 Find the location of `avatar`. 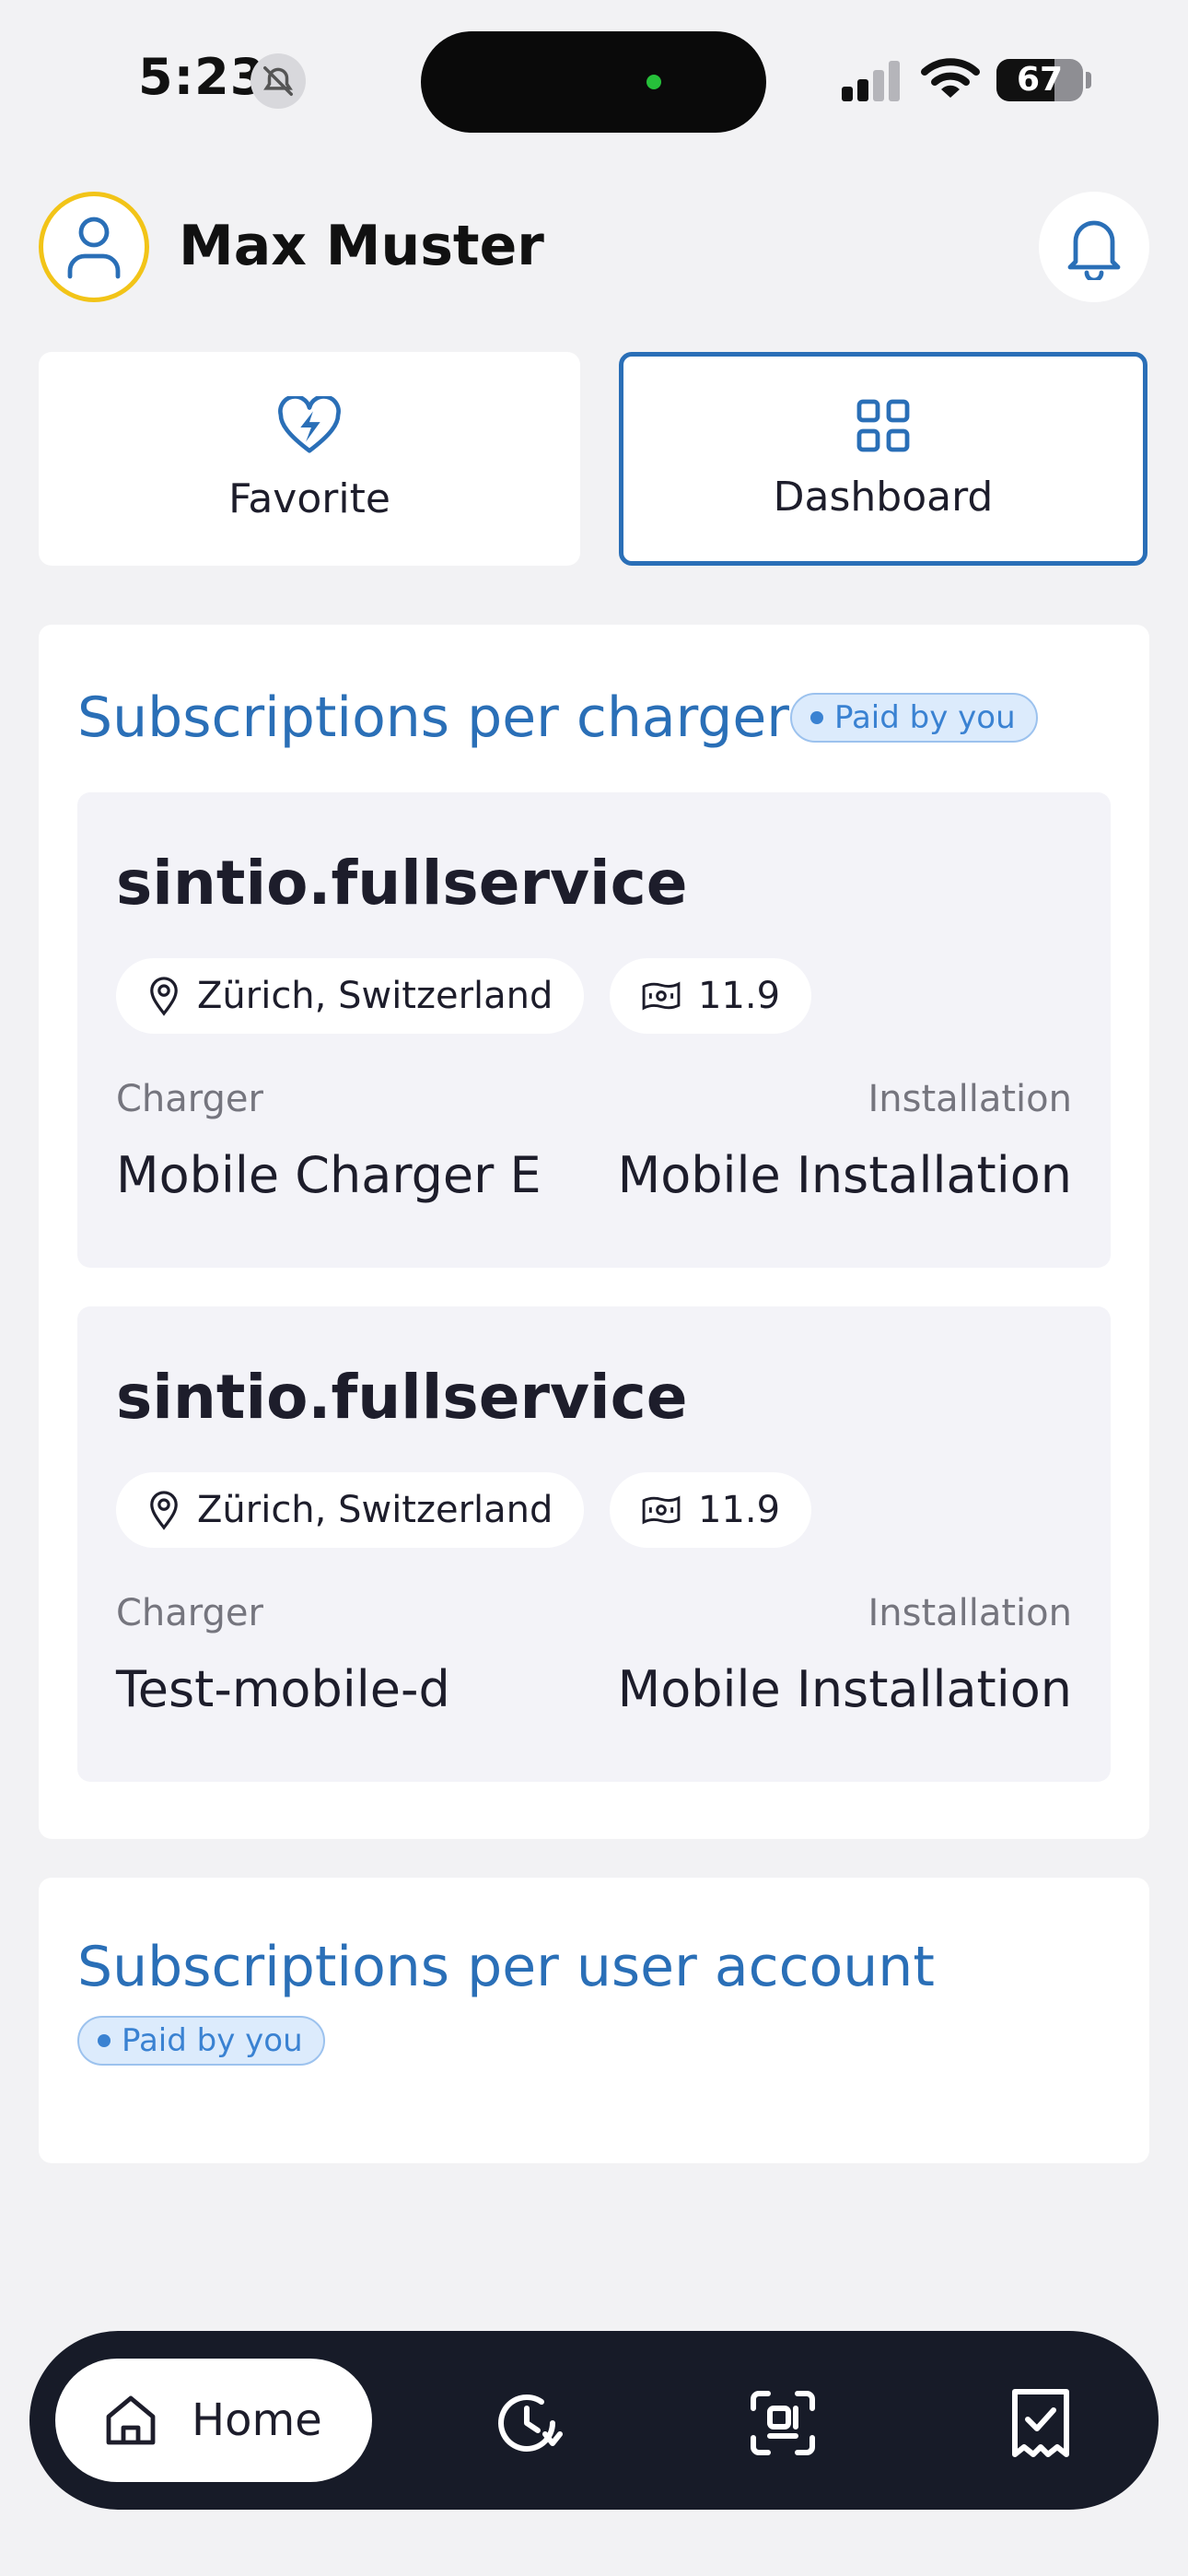

avatar is located at coordinates (94, 247).